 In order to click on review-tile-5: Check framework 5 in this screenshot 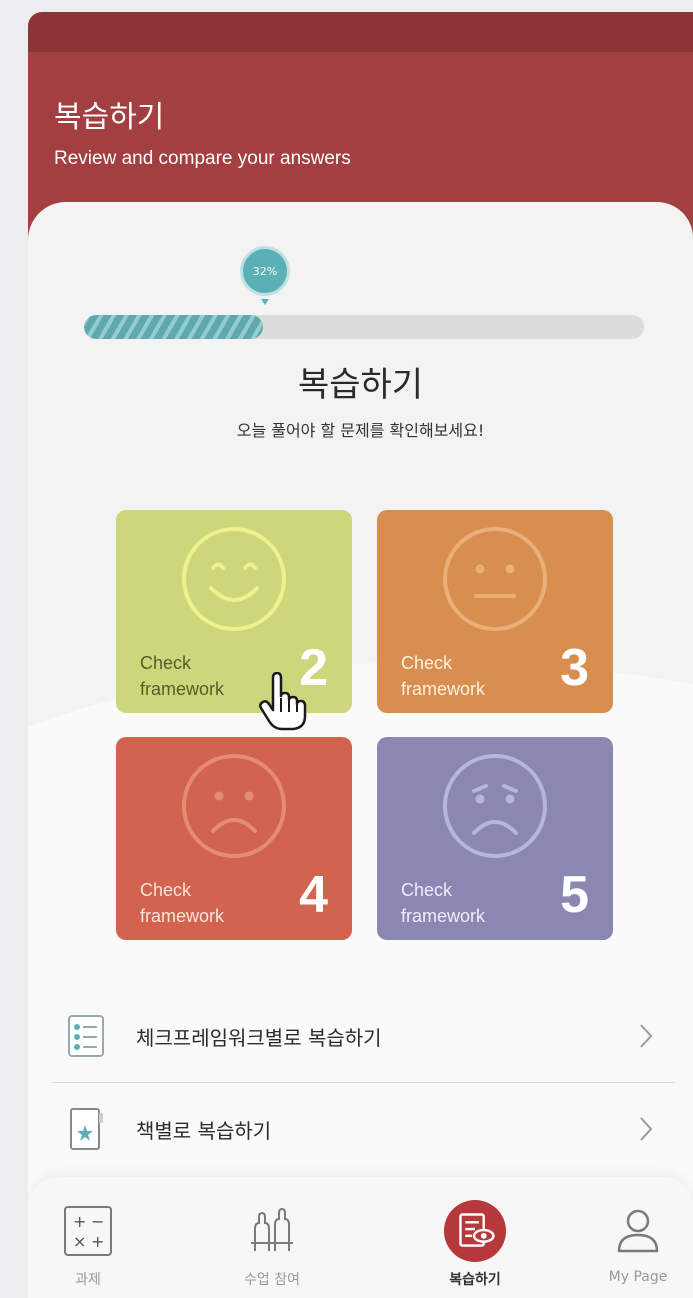, I will do `click(495, 838)`.